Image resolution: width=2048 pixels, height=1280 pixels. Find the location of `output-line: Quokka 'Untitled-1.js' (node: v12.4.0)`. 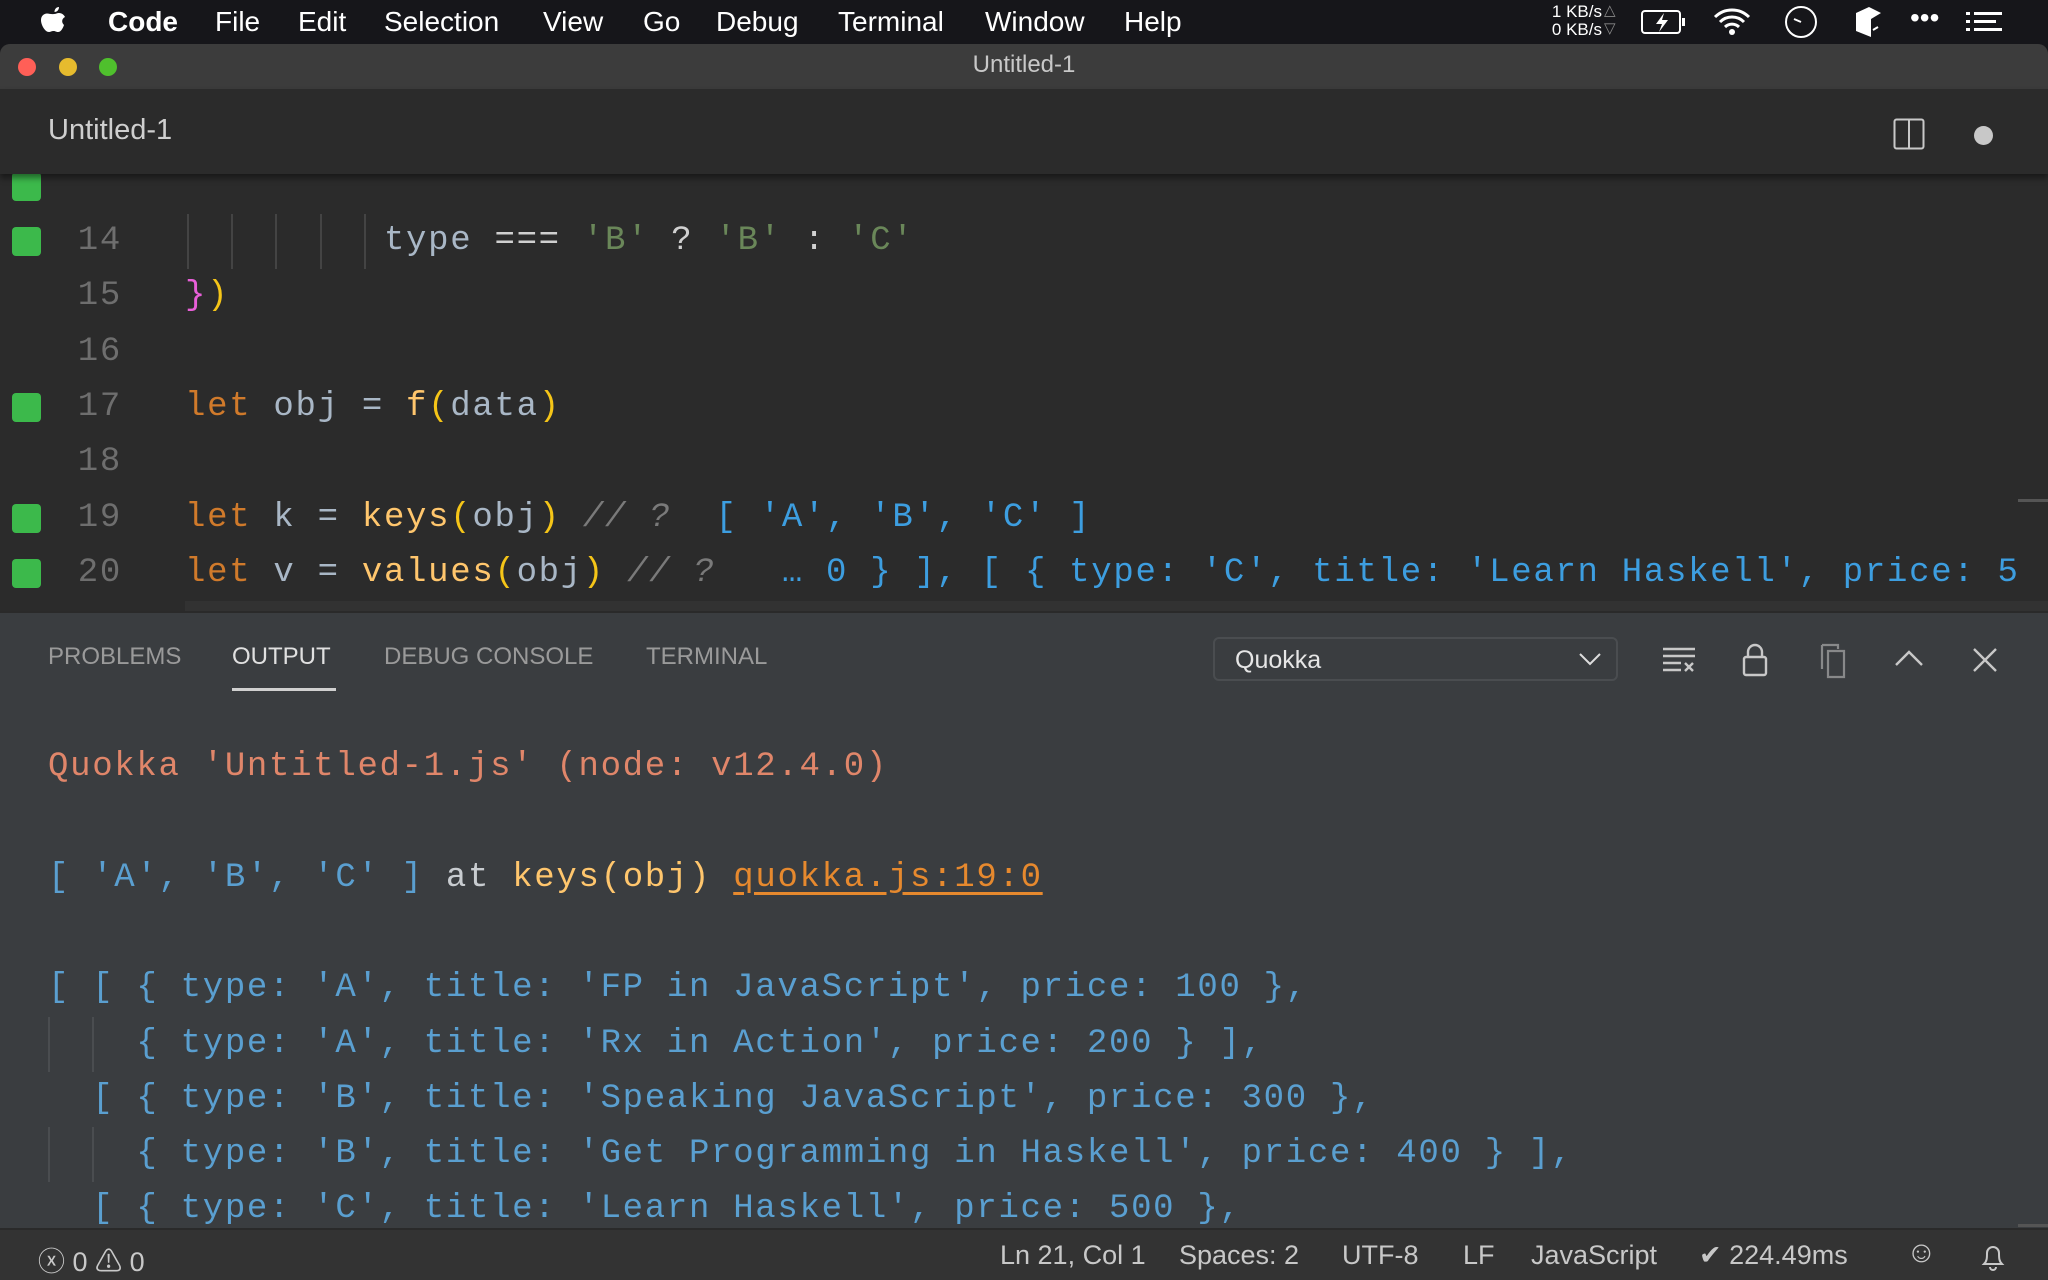

output-line: Quokka 'Untitled-1.js' (node: v12.4.0) is located at coordinates (468, 775).